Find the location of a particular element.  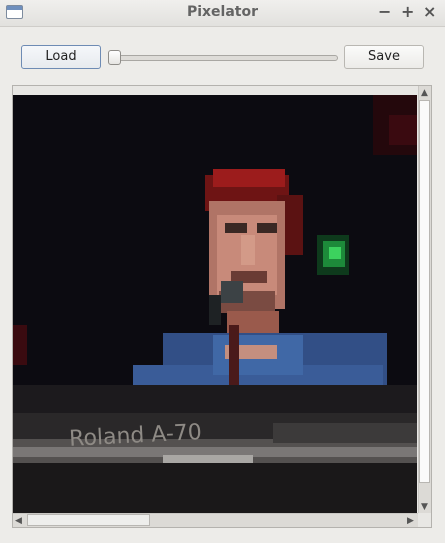

scroll-up-icon: ▲ is located at coordinates (424, 93).